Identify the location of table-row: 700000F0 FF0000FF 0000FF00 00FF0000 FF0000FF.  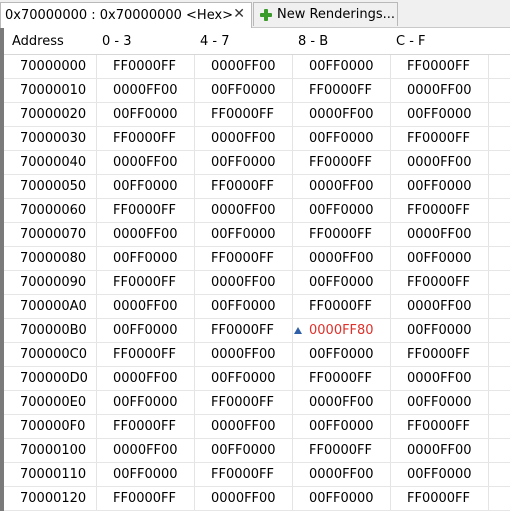
(257, 427).